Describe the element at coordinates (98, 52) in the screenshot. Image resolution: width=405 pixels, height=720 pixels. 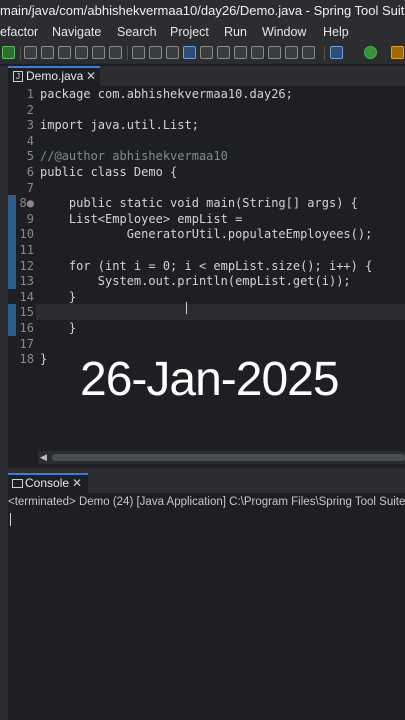
I see `debug-step-icon` at that location.